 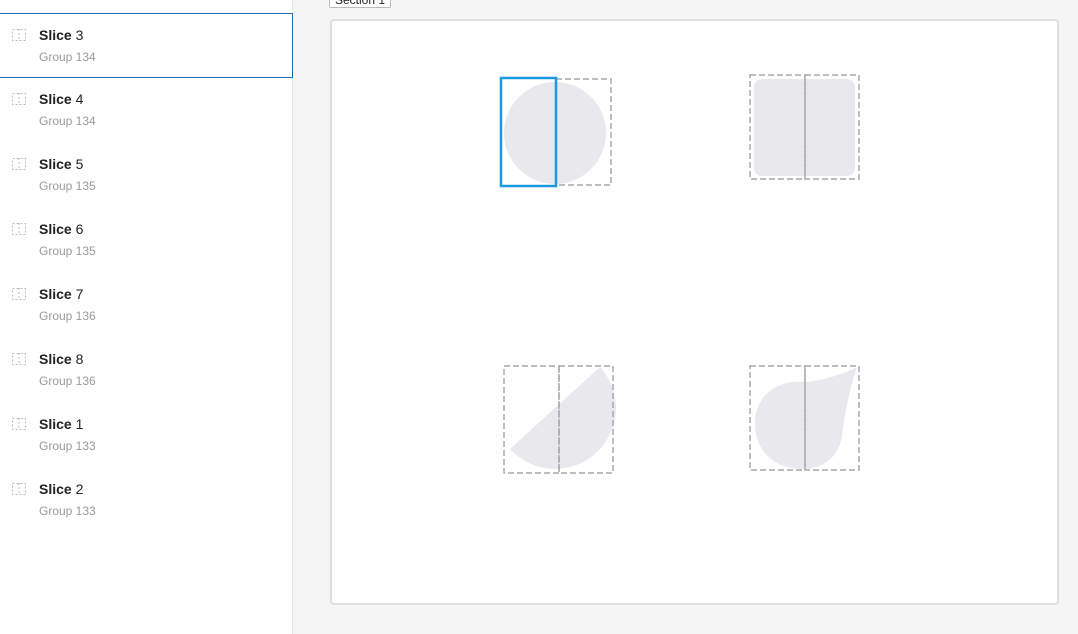 What do you see at coordinates (61, 35) in the screenshot?
I see `layer-name: Slice 3` at bounding box center [61, 35].